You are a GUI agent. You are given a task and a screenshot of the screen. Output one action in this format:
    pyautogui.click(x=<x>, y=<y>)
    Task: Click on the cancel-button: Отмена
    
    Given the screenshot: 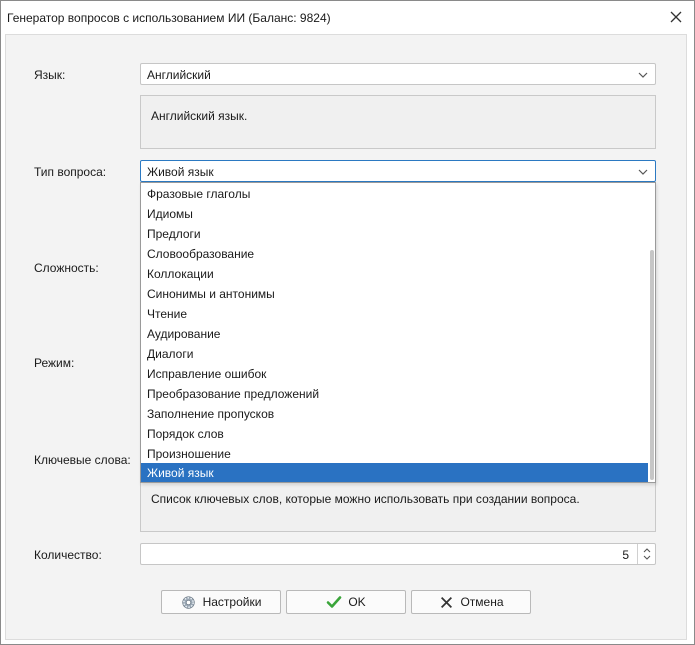 What is the action you would take?
    pyautogui.click(x=471, y=602)
    